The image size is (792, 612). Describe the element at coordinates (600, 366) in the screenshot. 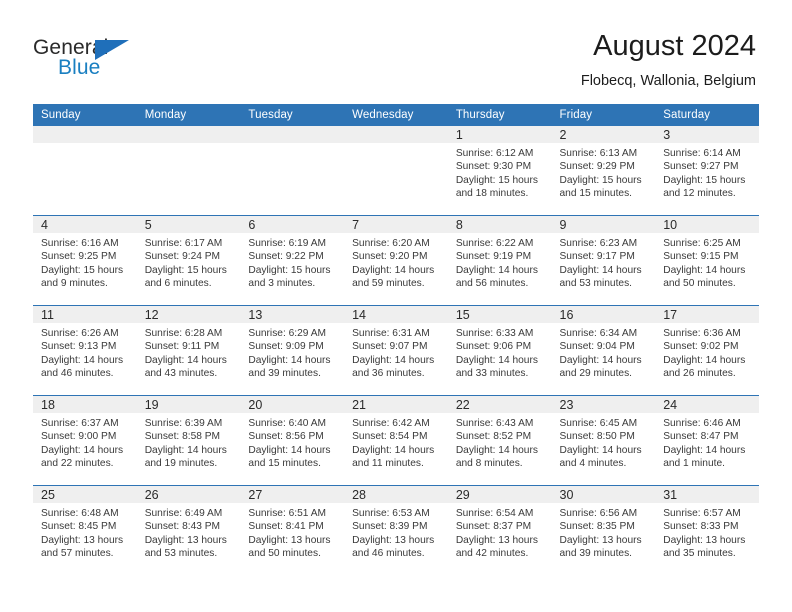

I see `daylight-text: Daylight: 14 hours and 29 minutes.` at that location.